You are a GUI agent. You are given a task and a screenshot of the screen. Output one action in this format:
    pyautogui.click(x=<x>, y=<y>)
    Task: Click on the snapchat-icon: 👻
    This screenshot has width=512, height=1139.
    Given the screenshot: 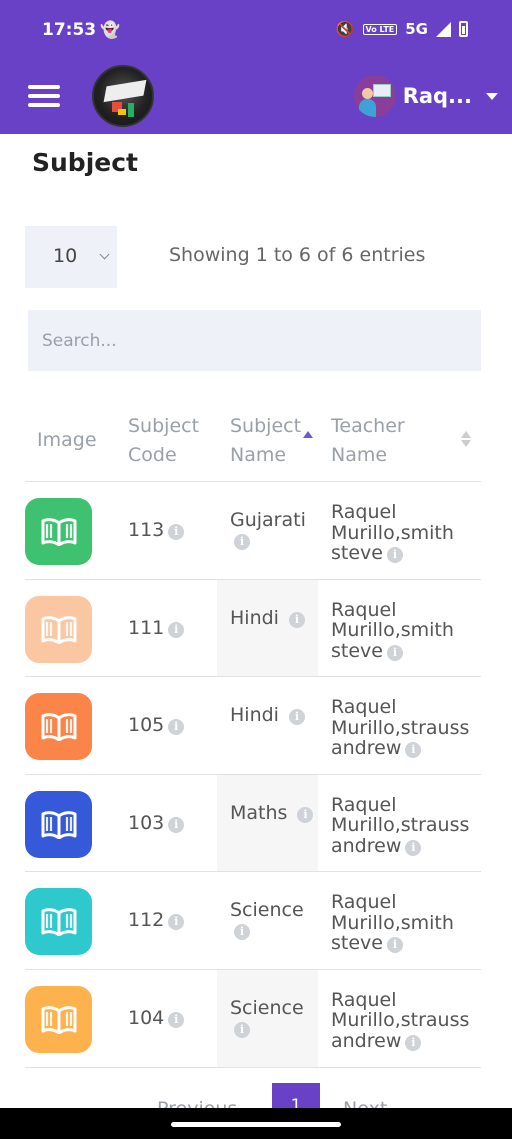 What is the action you would take?
    pyautogui.click(x=110, y=29)
    